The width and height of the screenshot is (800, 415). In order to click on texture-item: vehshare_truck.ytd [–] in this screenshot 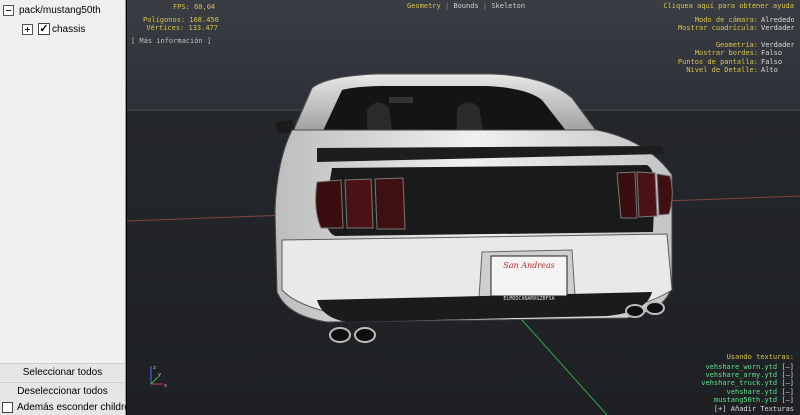, I will do `click(747, 383)`.